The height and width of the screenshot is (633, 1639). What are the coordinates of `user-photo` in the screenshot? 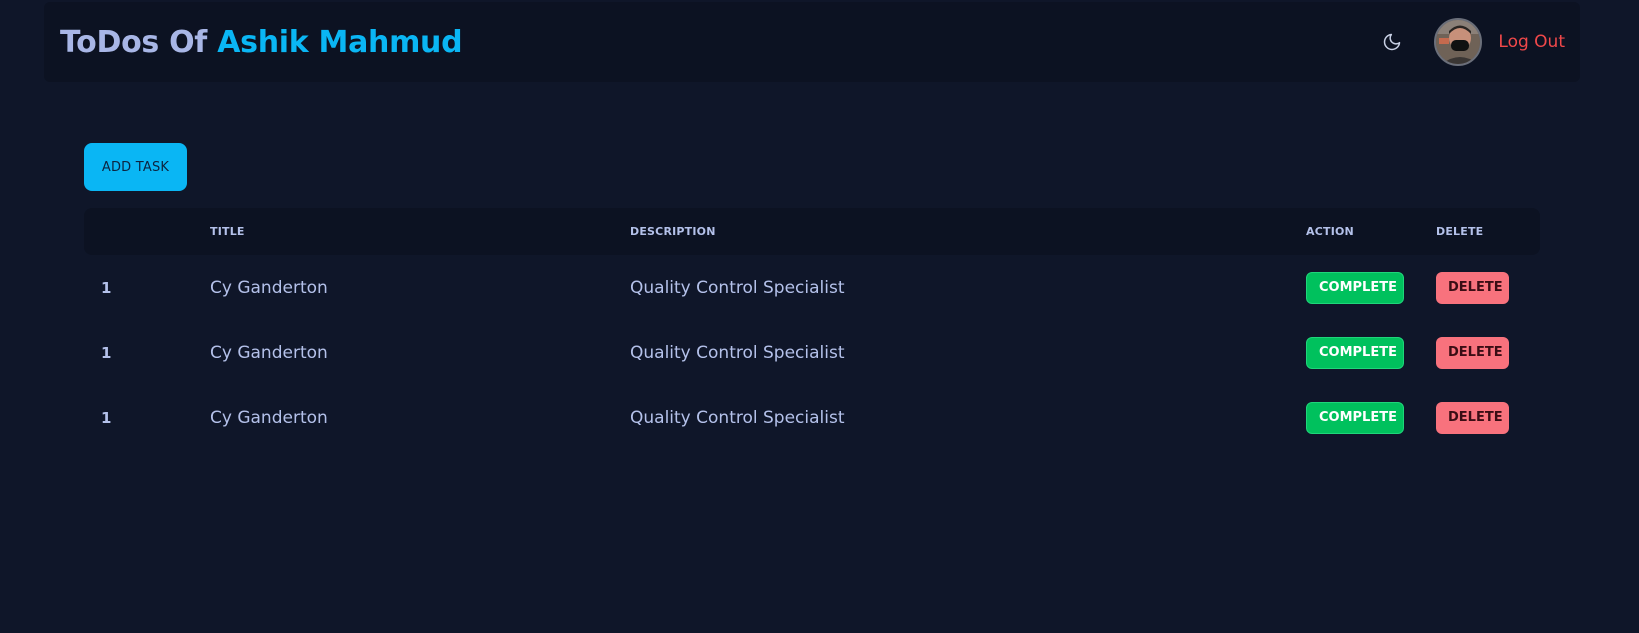 It's located at (1458, 42).